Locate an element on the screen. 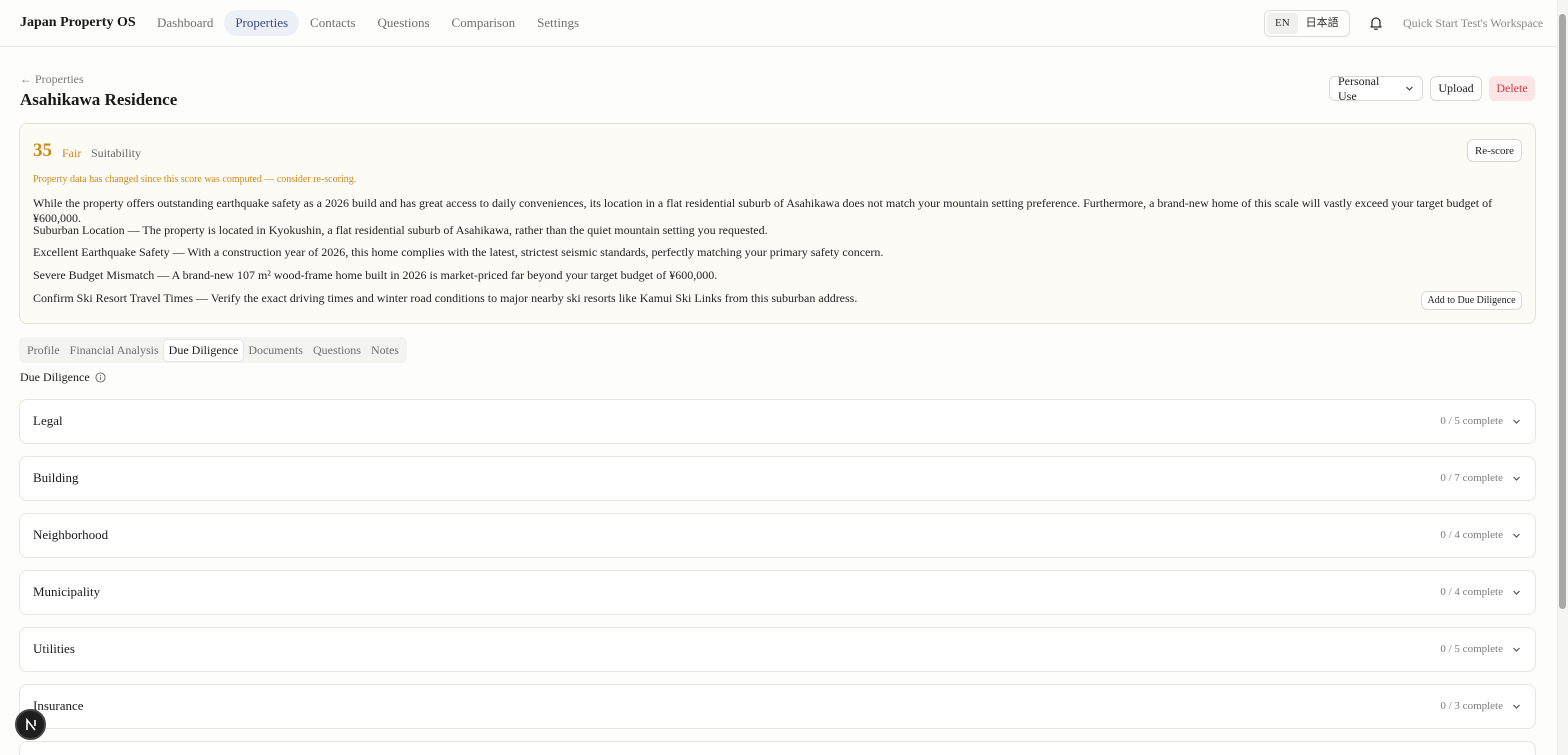  n-logo-icon is located at coordinates (30, 723).